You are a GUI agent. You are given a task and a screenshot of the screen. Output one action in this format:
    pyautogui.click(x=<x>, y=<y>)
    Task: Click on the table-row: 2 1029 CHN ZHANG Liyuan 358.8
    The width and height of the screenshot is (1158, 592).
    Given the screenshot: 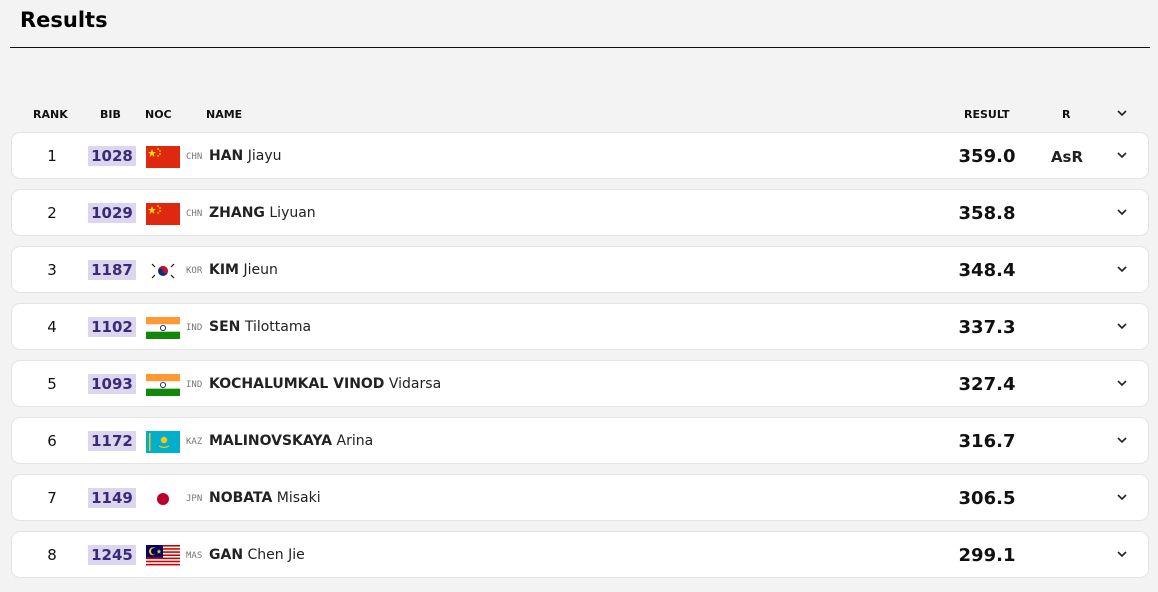 What is the action you would take?
    pyautogui.click(x=580, y=212)
    